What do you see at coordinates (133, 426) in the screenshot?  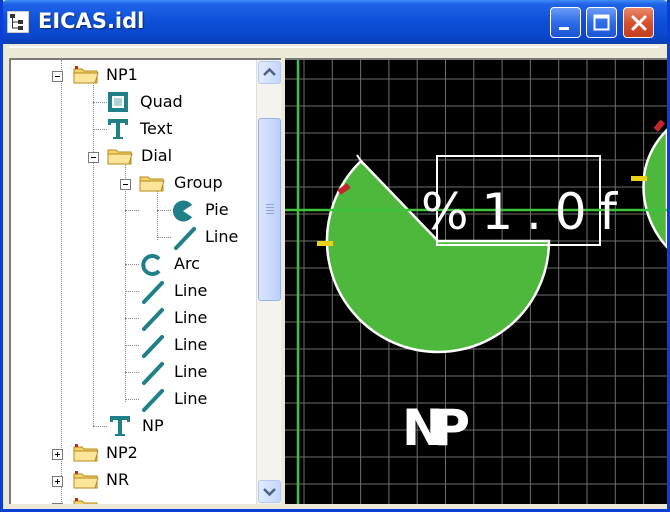 I see `tree-item-np-text: NP` at bounding box center [133, 426].